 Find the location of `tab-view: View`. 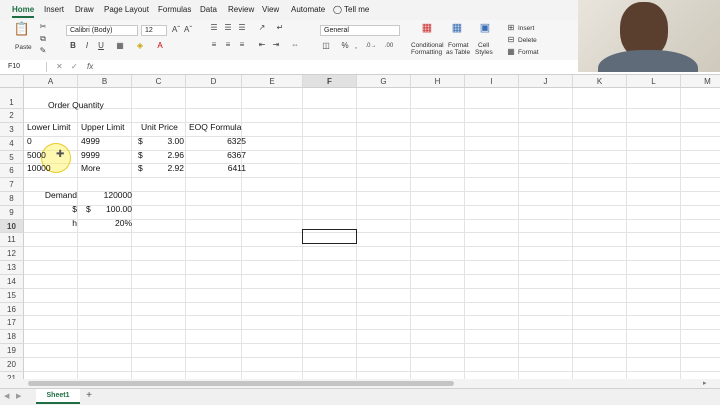

tab-view: View is located at coordinates (270, 9).